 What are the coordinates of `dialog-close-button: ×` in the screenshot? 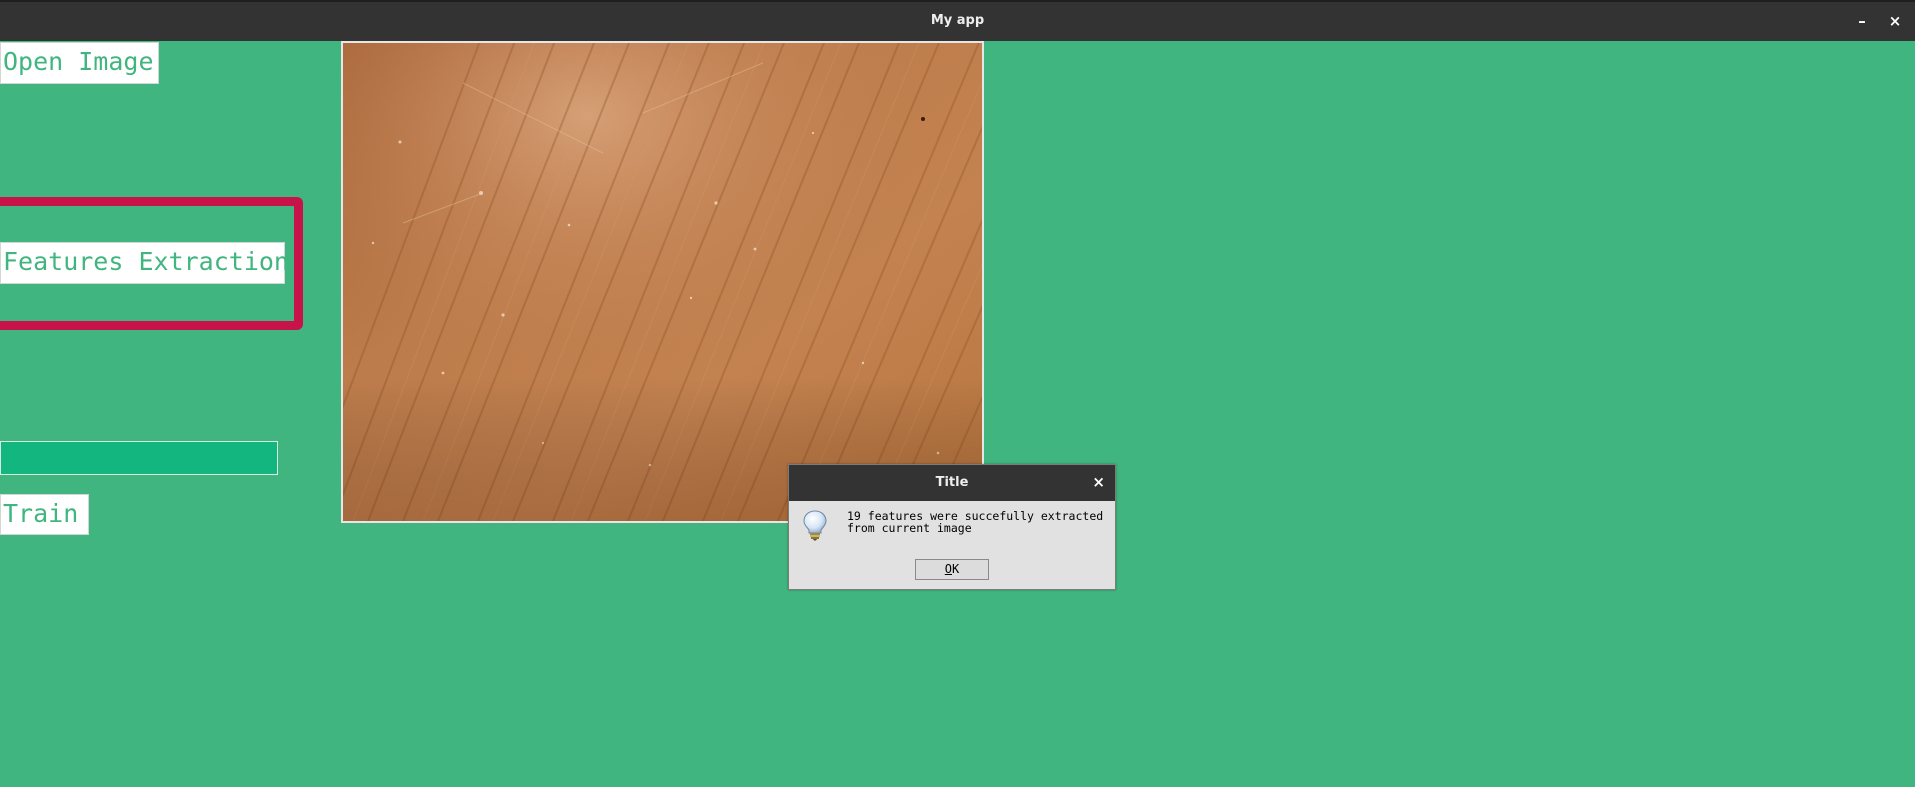 It's located at (1098, 482).